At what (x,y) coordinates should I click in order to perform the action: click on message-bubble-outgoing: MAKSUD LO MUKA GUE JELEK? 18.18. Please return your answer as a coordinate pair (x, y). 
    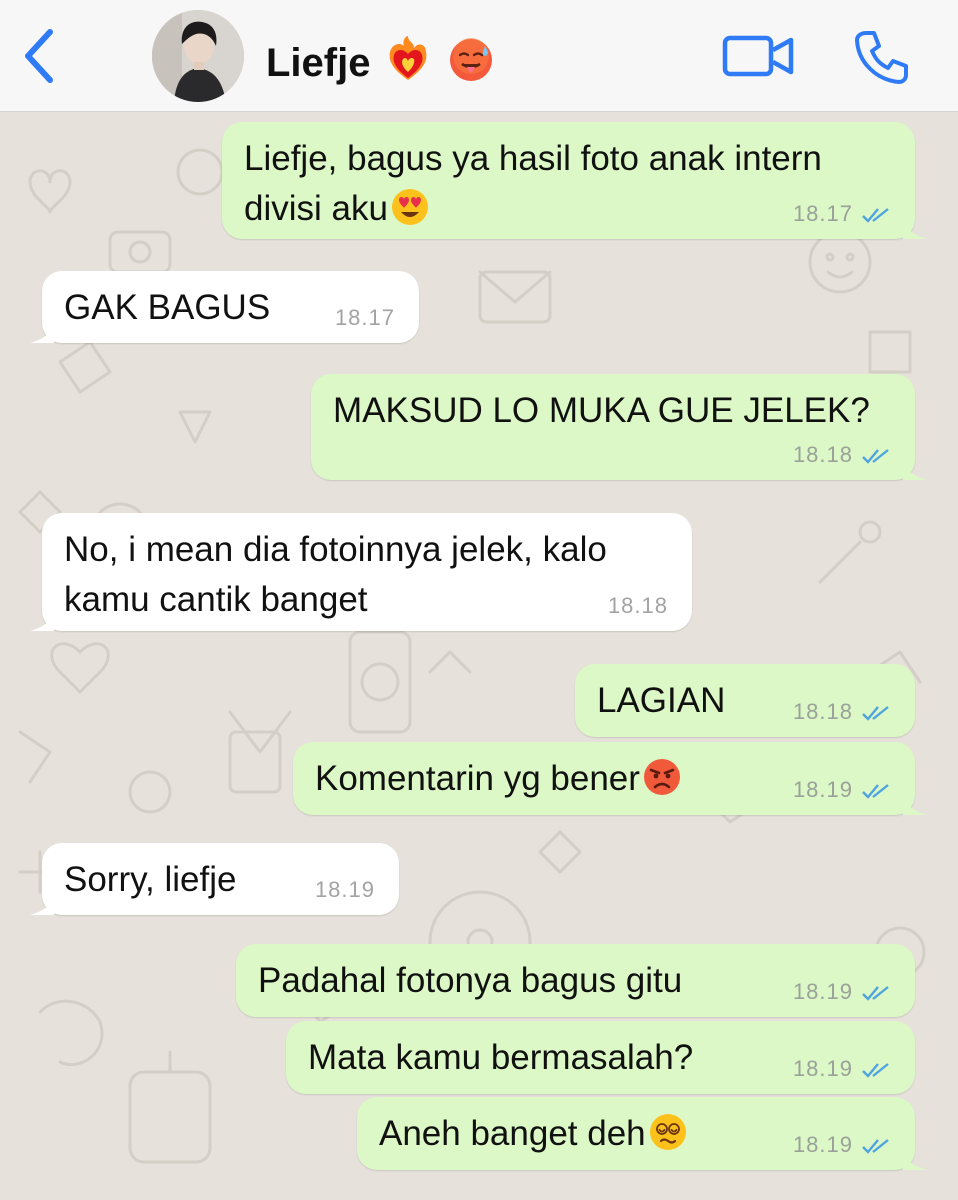
    Looking at the image, I should click on (619, 427).